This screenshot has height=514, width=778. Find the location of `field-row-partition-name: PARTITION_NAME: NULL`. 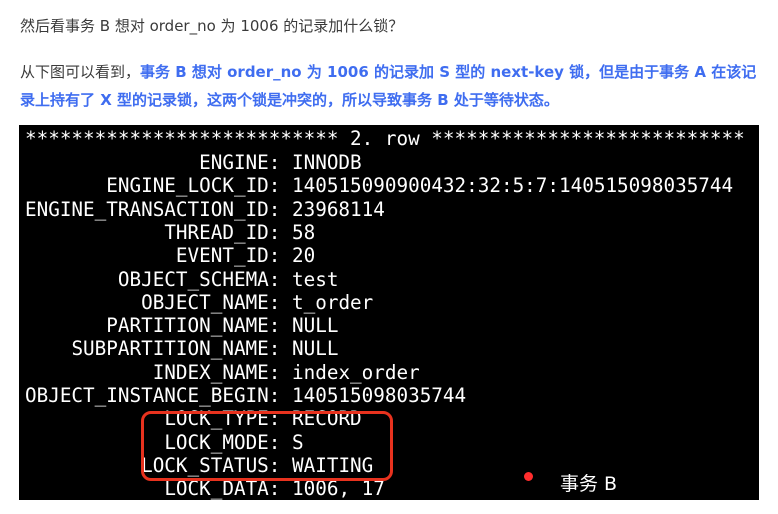

field-row-partition-name: PARTITION_NAME: NULL is located at coordinates (181, 326).